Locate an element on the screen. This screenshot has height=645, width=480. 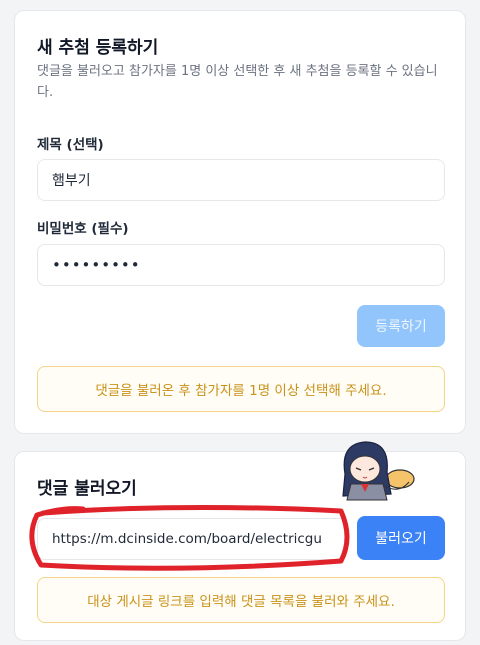
post-url-value: https://m.dcinside.com/board/electricgu is located at coordinates (187, 539).